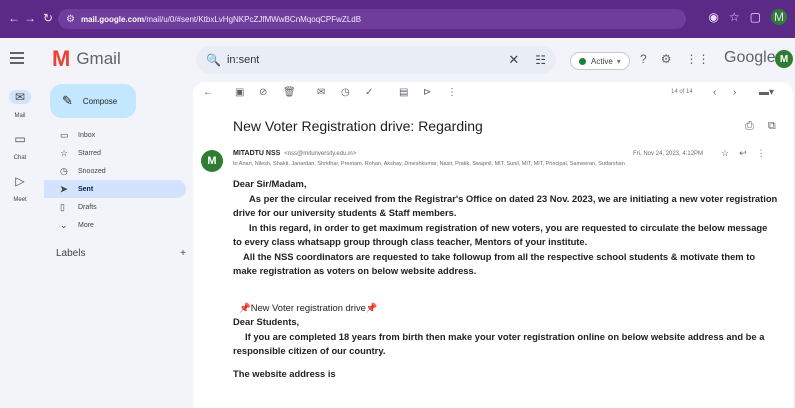 This screenshot has width=795, height=408. What do you see at coordinates (62, 206) in the screenshot?
I see `draft-icon: ▯` at bounding box center [62, 206].